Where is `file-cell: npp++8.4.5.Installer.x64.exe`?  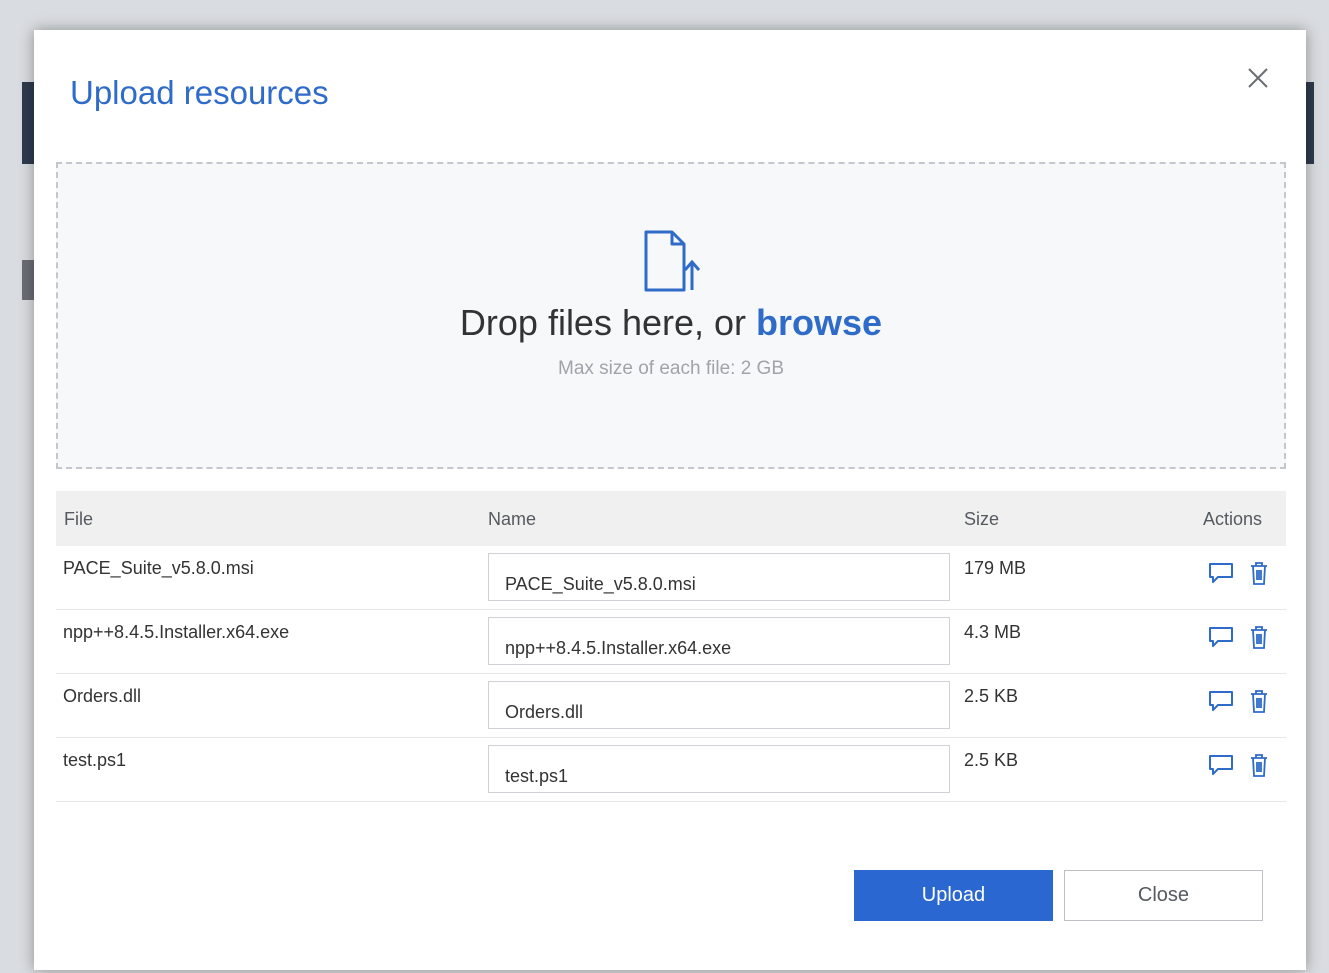 file-cell: npp++8.4.5.Installer.x64.exe is located at coordinates (176, 632).